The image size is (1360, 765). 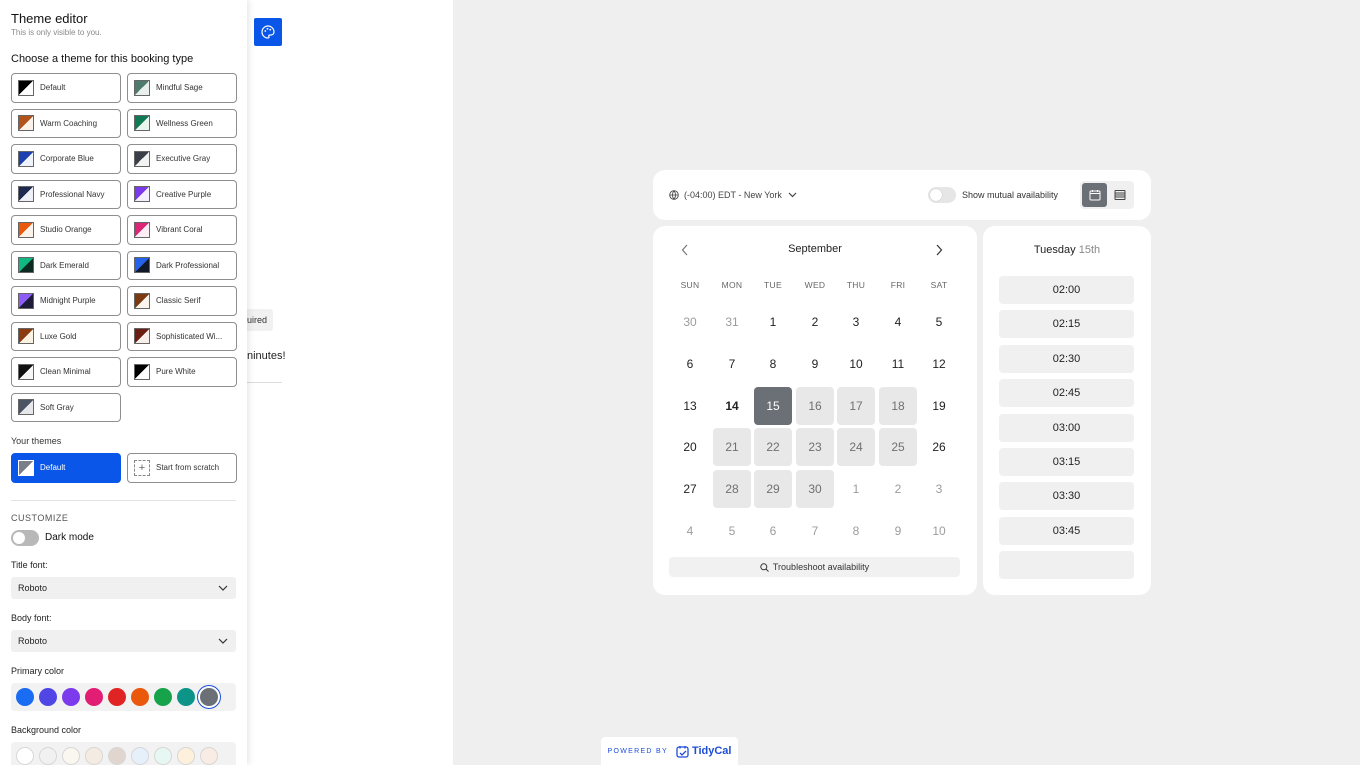 What do you see at coordinates (1066, 427) in the screenshot?
I see `time-slot-button: 03:00` at bounding box center [1066, 427].